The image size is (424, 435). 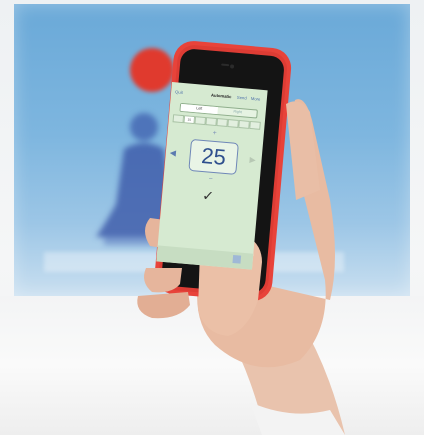 I want to click on segment-left: Left, so click(x=199, y=109).